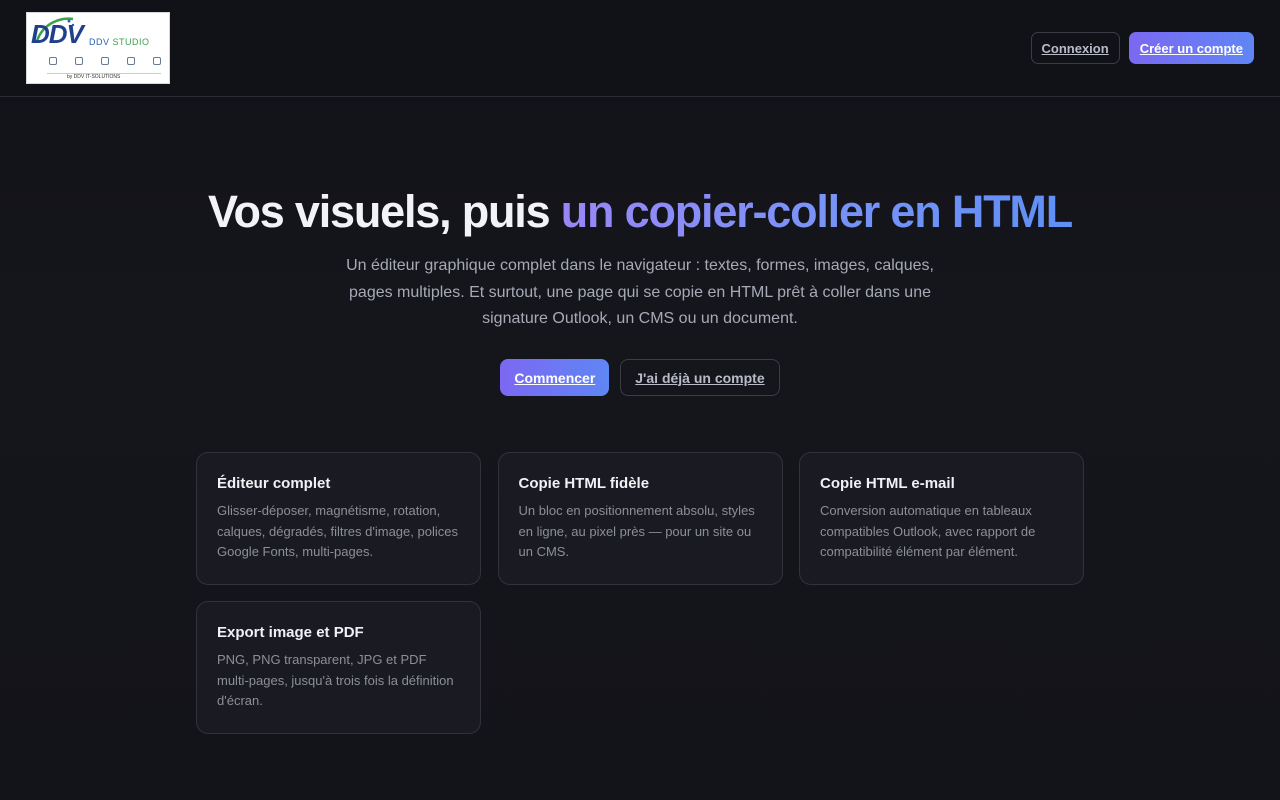  I want to click on hero-actions: Commencer J'ai déjà un compte, so click(640, 377).